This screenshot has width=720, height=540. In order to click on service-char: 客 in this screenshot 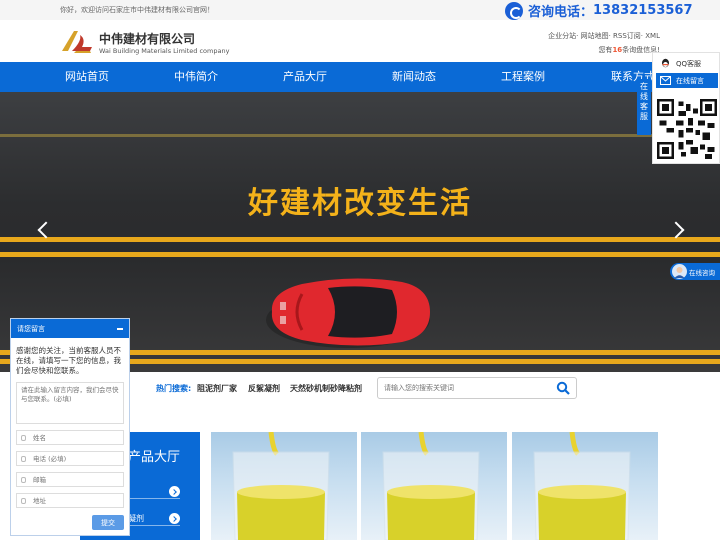, I will do `click(644, 106)`.